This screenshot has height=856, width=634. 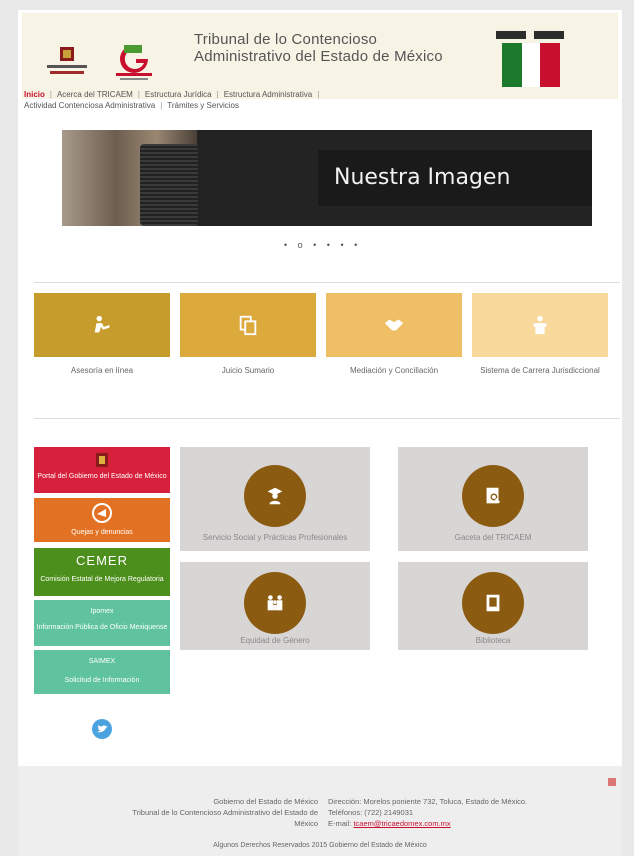 I want to click on book-icon, so click(x=493, y=603).